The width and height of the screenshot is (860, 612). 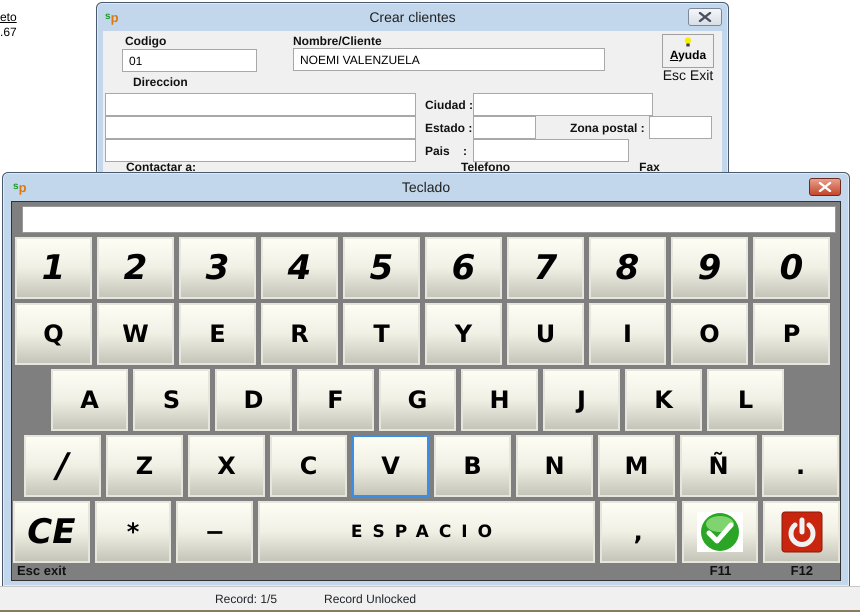 I want to click on postal-code-field, so click(x=680, y=127).